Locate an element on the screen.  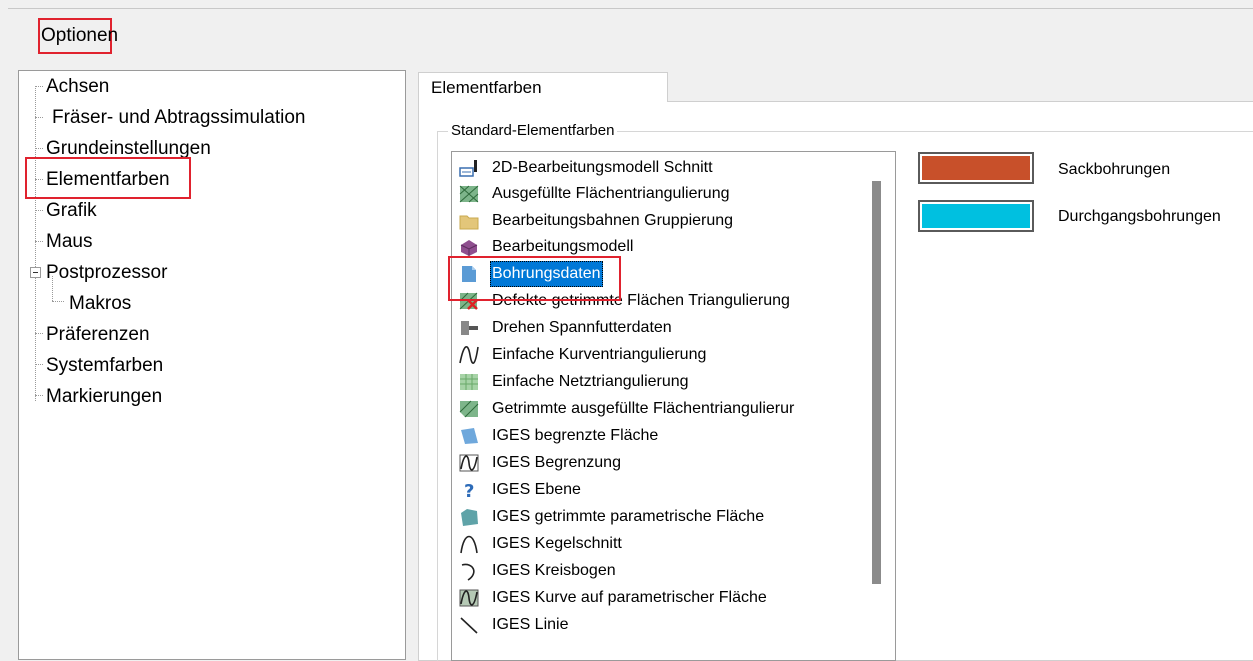
conic-icon is located at coordinates (469, 544).